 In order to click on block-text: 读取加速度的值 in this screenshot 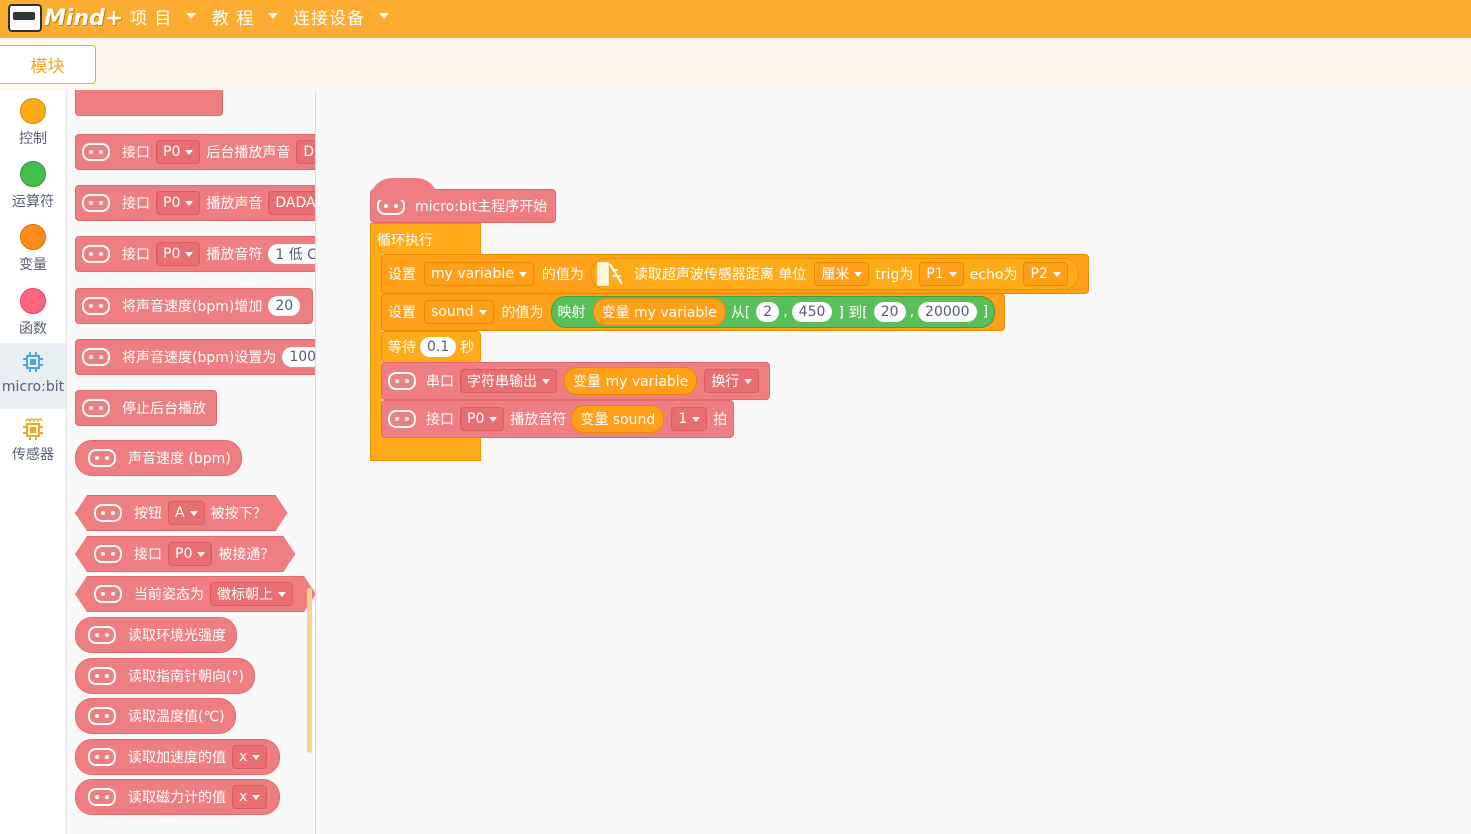, I will do `click(177, 758)`.